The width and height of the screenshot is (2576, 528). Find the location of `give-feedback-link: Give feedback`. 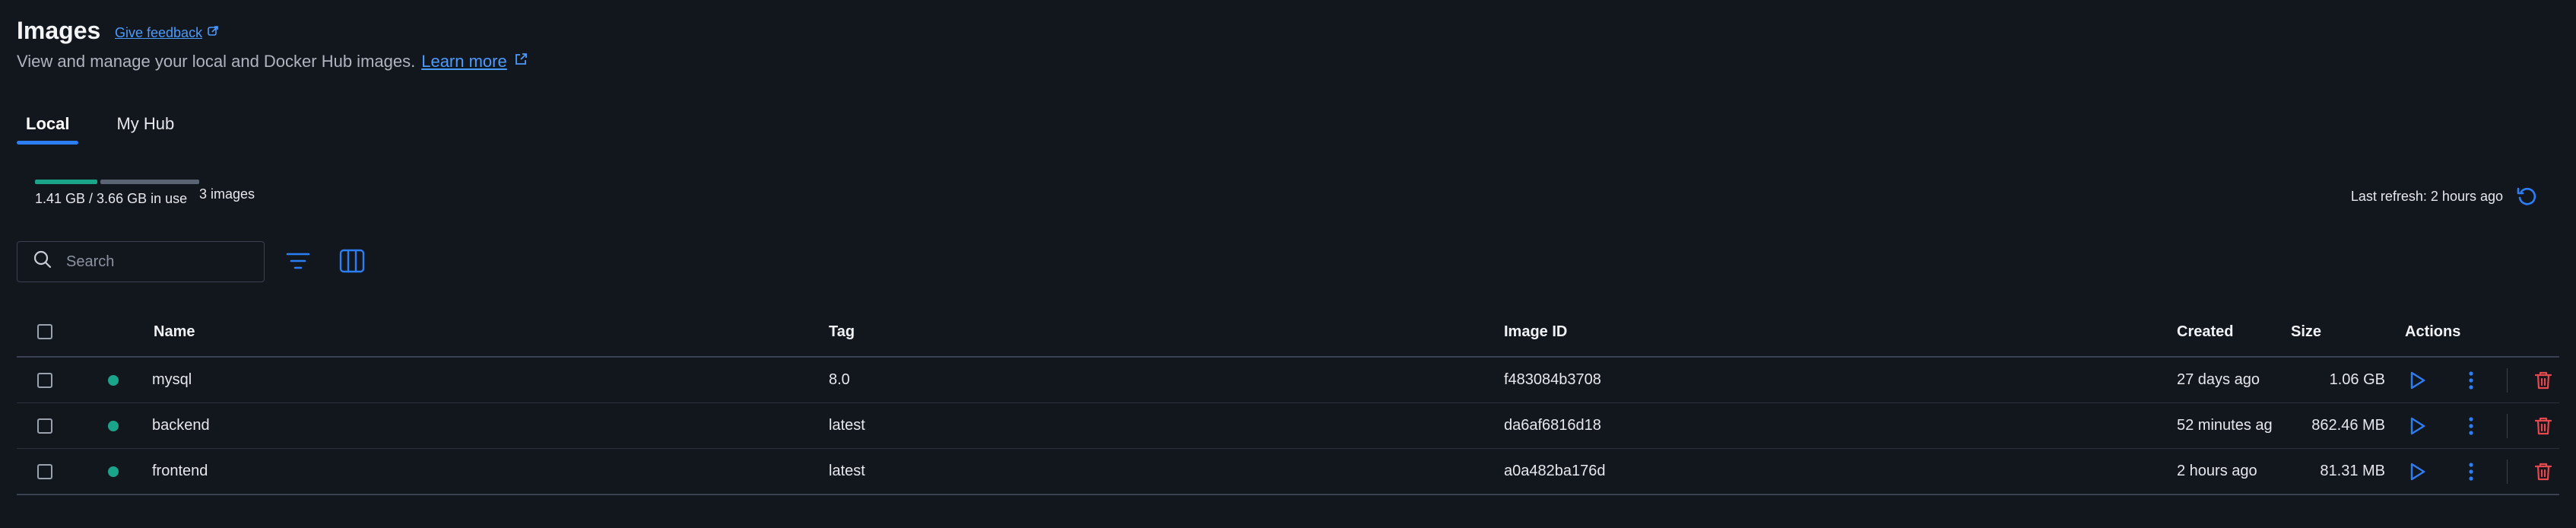

give-feedback-link: Give feedback is located at coordinates (167, 33).